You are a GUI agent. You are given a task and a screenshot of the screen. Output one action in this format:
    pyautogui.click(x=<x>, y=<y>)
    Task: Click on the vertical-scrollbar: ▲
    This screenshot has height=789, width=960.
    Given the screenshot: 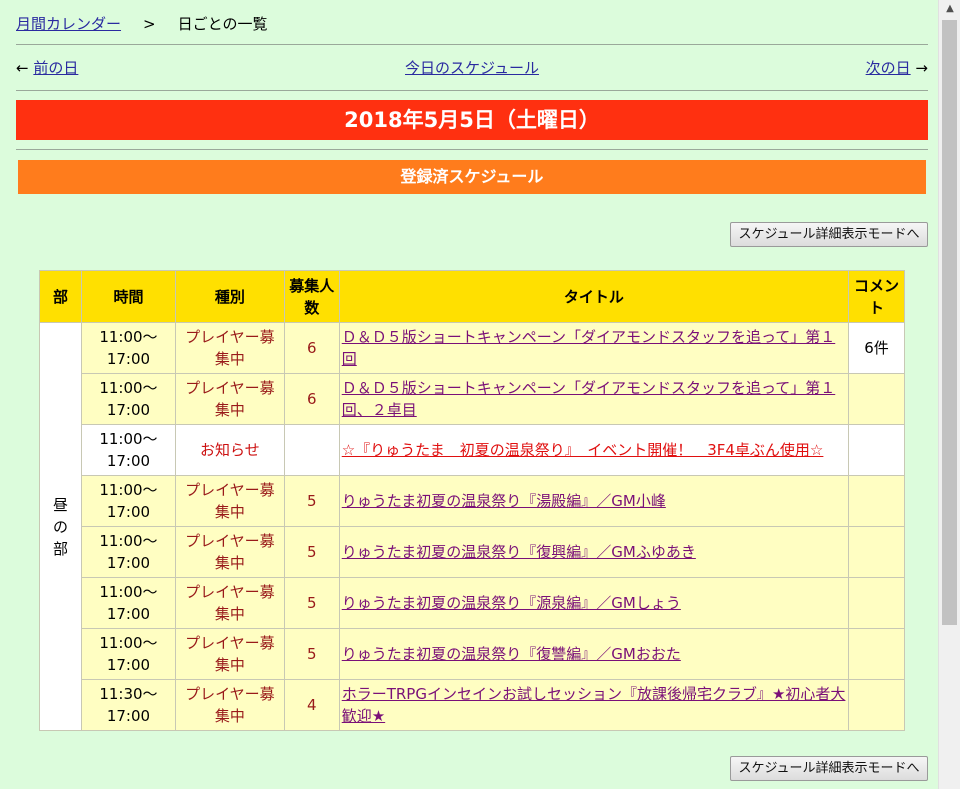 What is the action you would take?
    pyautogui.click(x=949, y=394)
    